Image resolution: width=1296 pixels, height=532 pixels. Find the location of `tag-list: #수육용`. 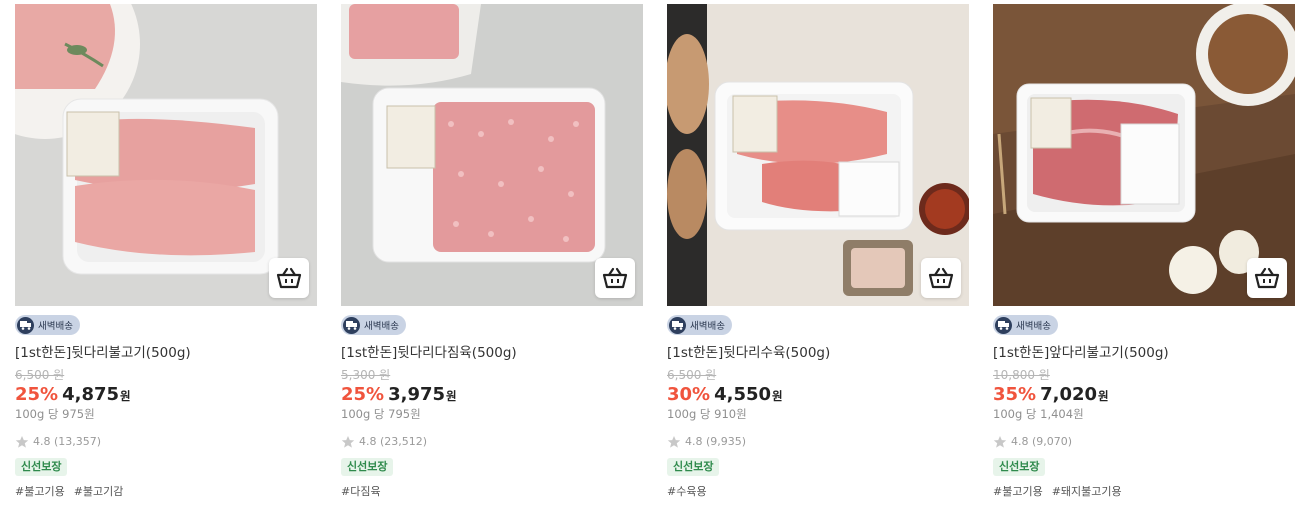

tag-list: #수육용 is located at coordinates (818, 492).